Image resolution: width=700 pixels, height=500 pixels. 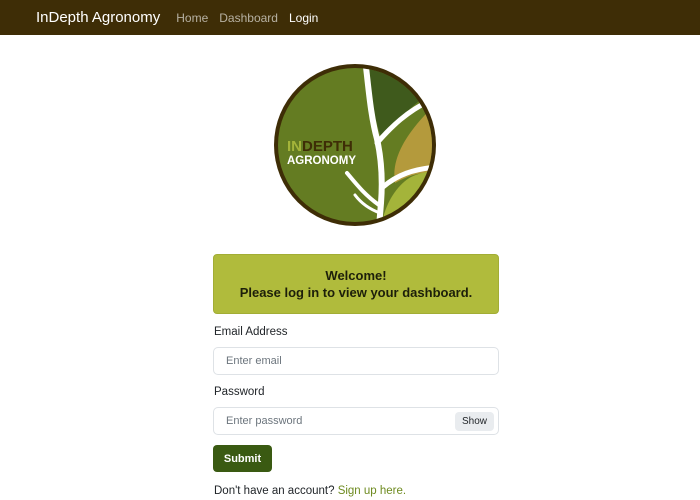 What do you see at coordinates (356, 361) in the screenshot?
I see `email-input: Enter email` at bounding box center [356, 361].